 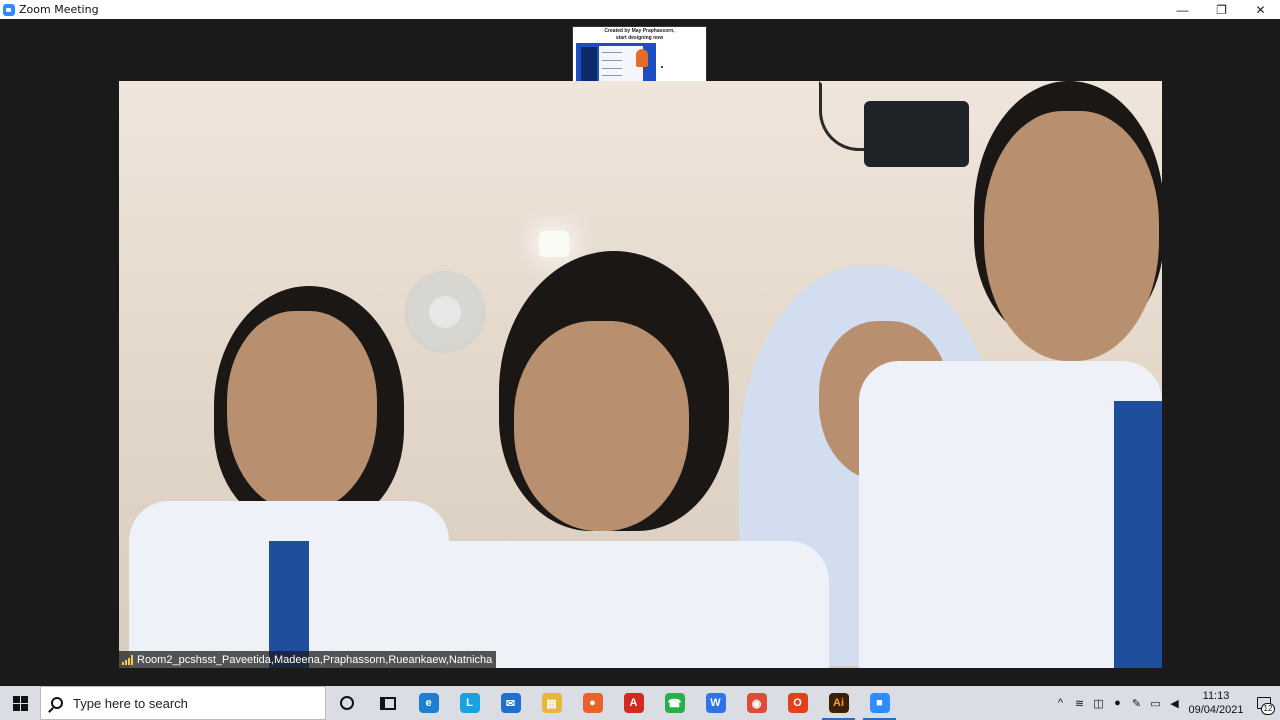 What do you see at coordinates (1079, 703) in the screenshot?
I see `wifi-icon: ≋` at bounding box center [1079, 703].